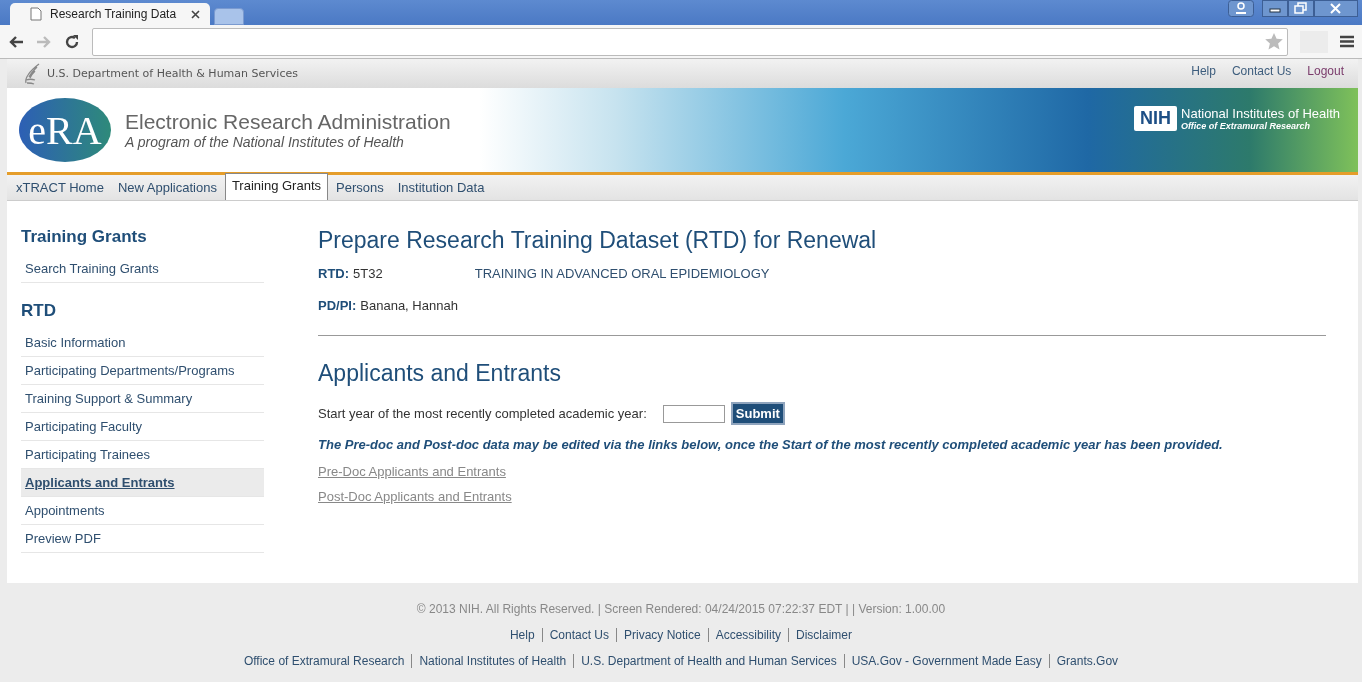  I want to click on nav-tab: New Applications, so click(167, 188).